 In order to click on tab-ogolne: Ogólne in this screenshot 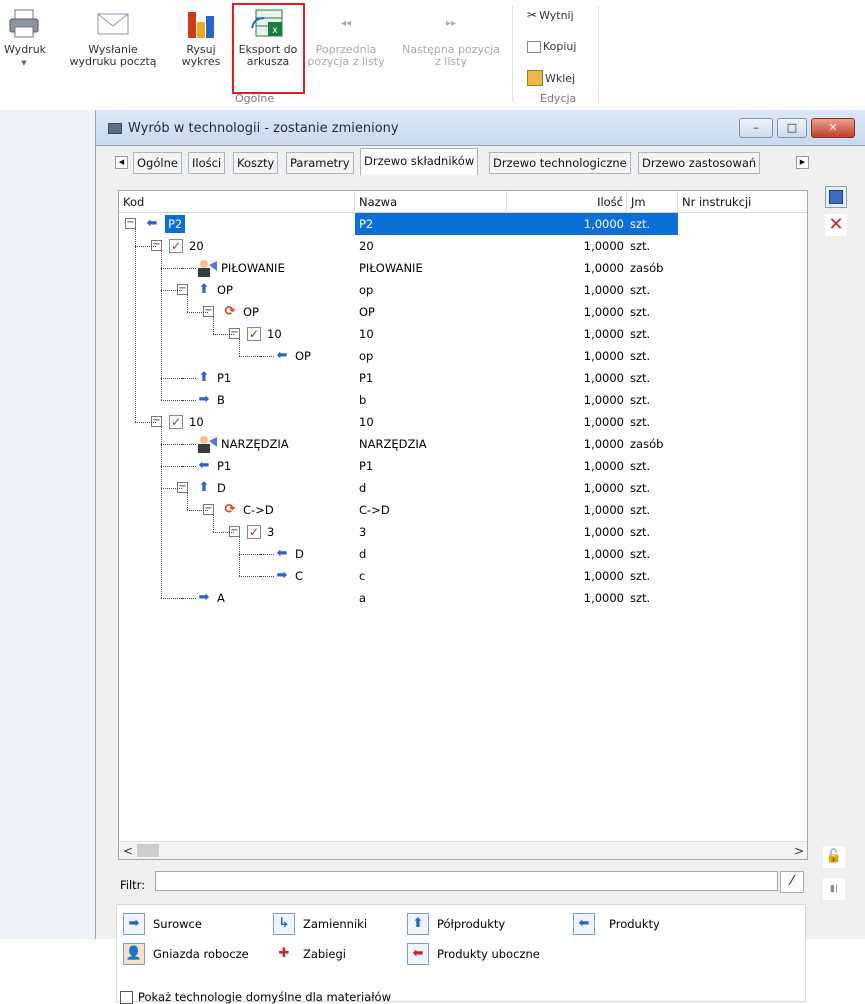, I will do `click(157, 163)`.